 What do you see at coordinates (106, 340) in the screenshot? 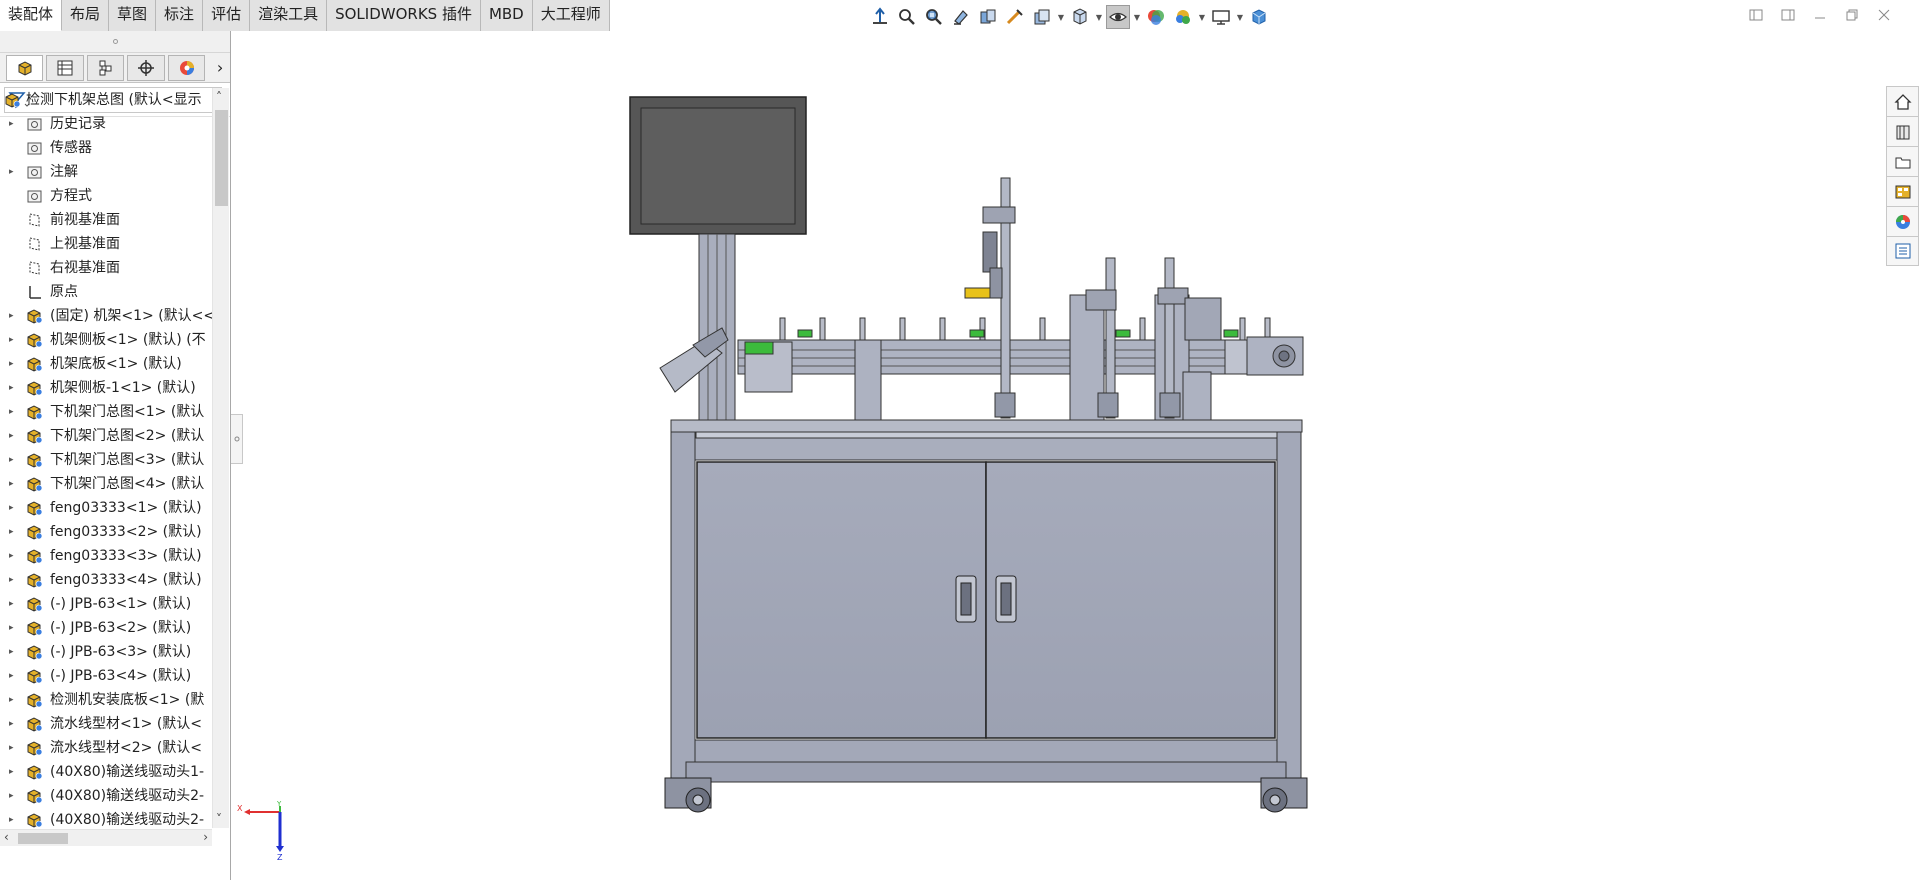
I see `tree-item: ▸ 机架侧板<1> (默认) (不` at bounding box center [106, 340].